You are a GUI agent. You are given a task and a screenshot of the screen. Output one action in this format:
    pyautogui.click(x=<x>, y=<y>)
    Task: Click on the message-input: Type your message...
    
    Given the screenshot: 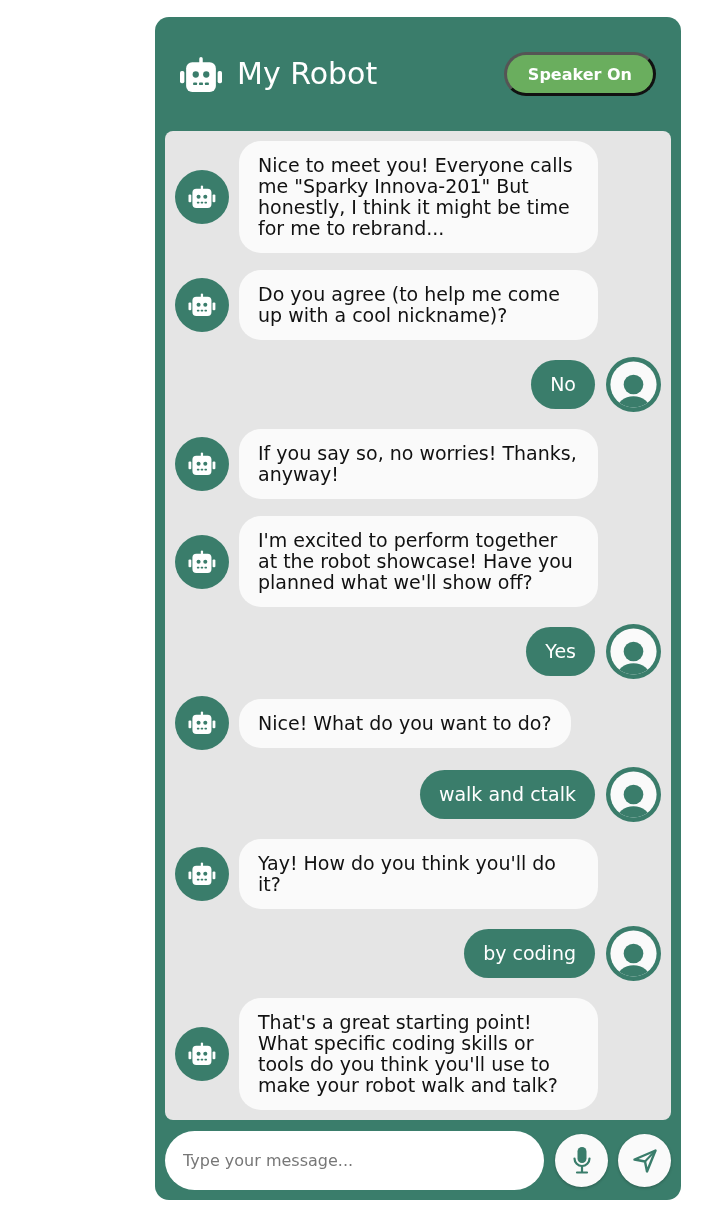 What is the action you would take?
    pyautogui.click(x=354, y=1160)
    